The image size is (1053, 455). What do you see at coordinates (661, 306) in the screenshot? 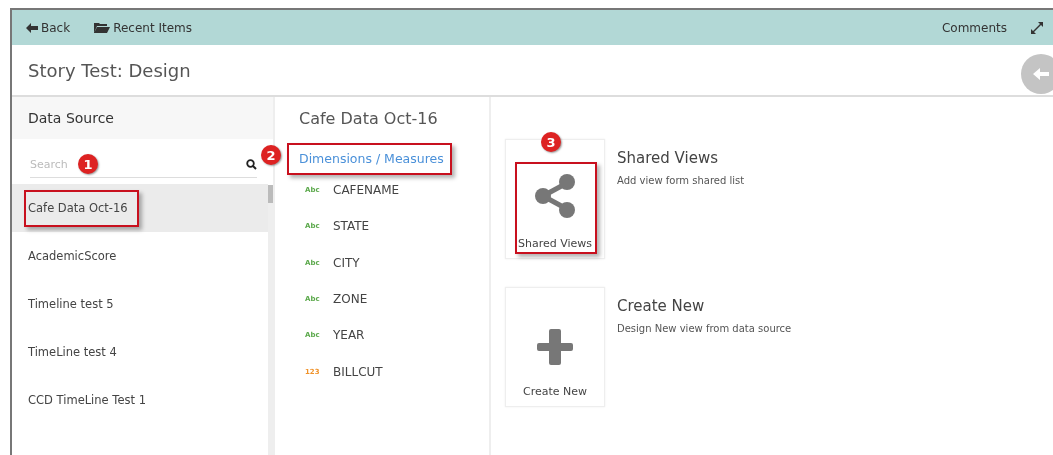
I see `option-title: Create New` at bounding box center [661, 306].